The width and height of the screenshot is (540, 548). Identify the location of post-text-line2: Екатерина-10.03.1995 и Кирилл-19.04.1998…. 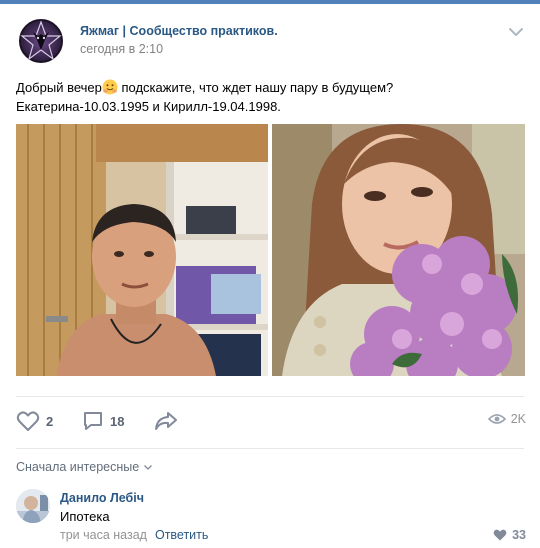
(148, 106).